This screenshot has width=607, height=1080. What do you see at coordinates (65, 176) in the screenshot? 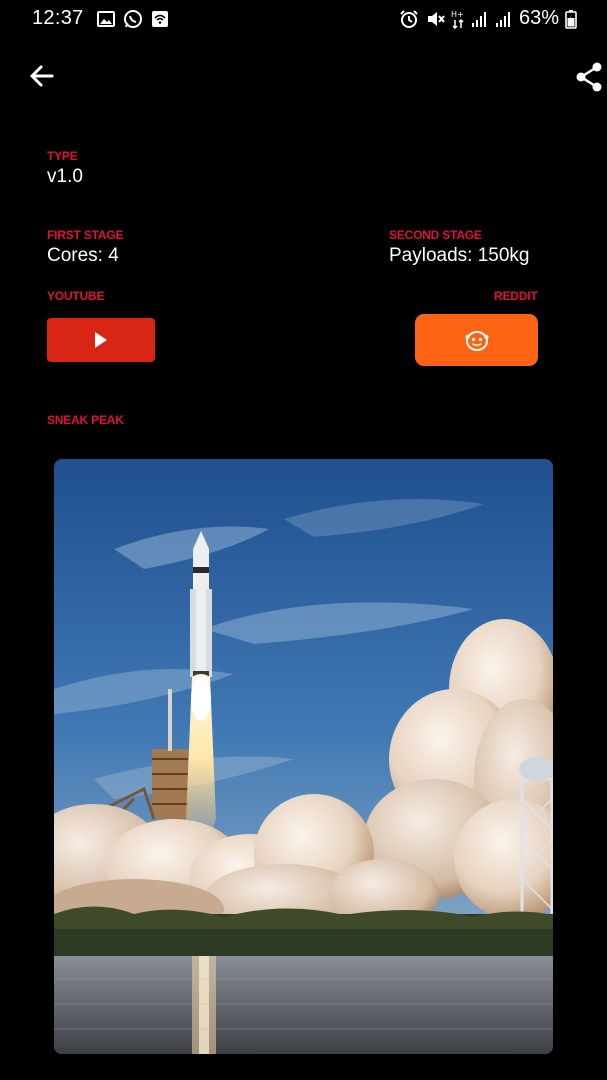
I see `type-value: v1.0` at bounding box center [65, 176].